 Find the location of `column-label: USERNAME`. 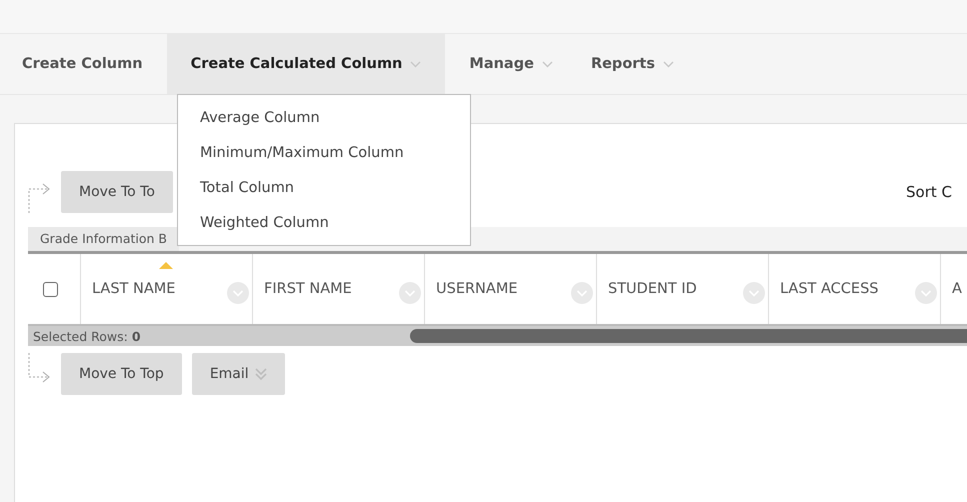

column-label: USERNAME is located at coordinates (477, 289).